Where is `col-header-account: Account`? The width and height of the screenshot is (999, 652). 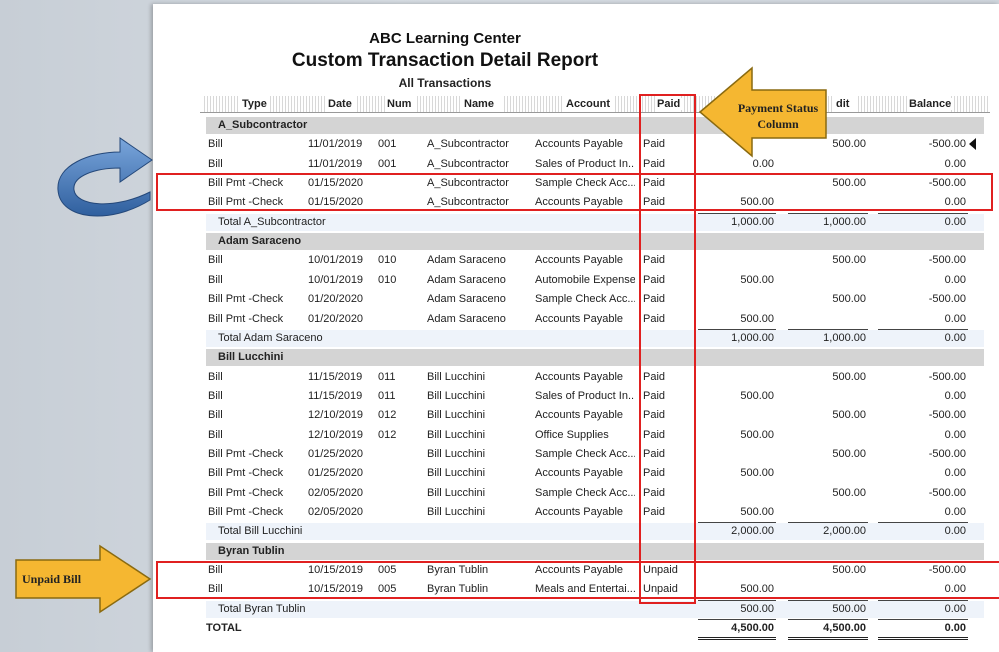
col-header-account: Account is located at coordinates (589, 104).